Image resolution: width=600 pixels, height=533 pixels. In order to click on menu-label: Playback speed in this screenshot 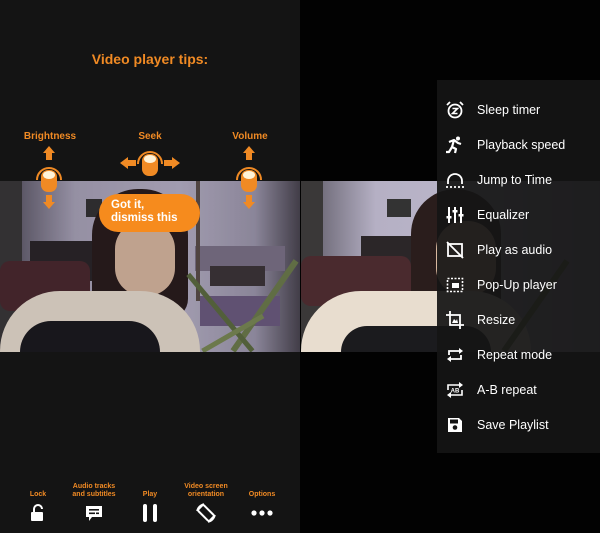, I will do `click(521, 144)`.